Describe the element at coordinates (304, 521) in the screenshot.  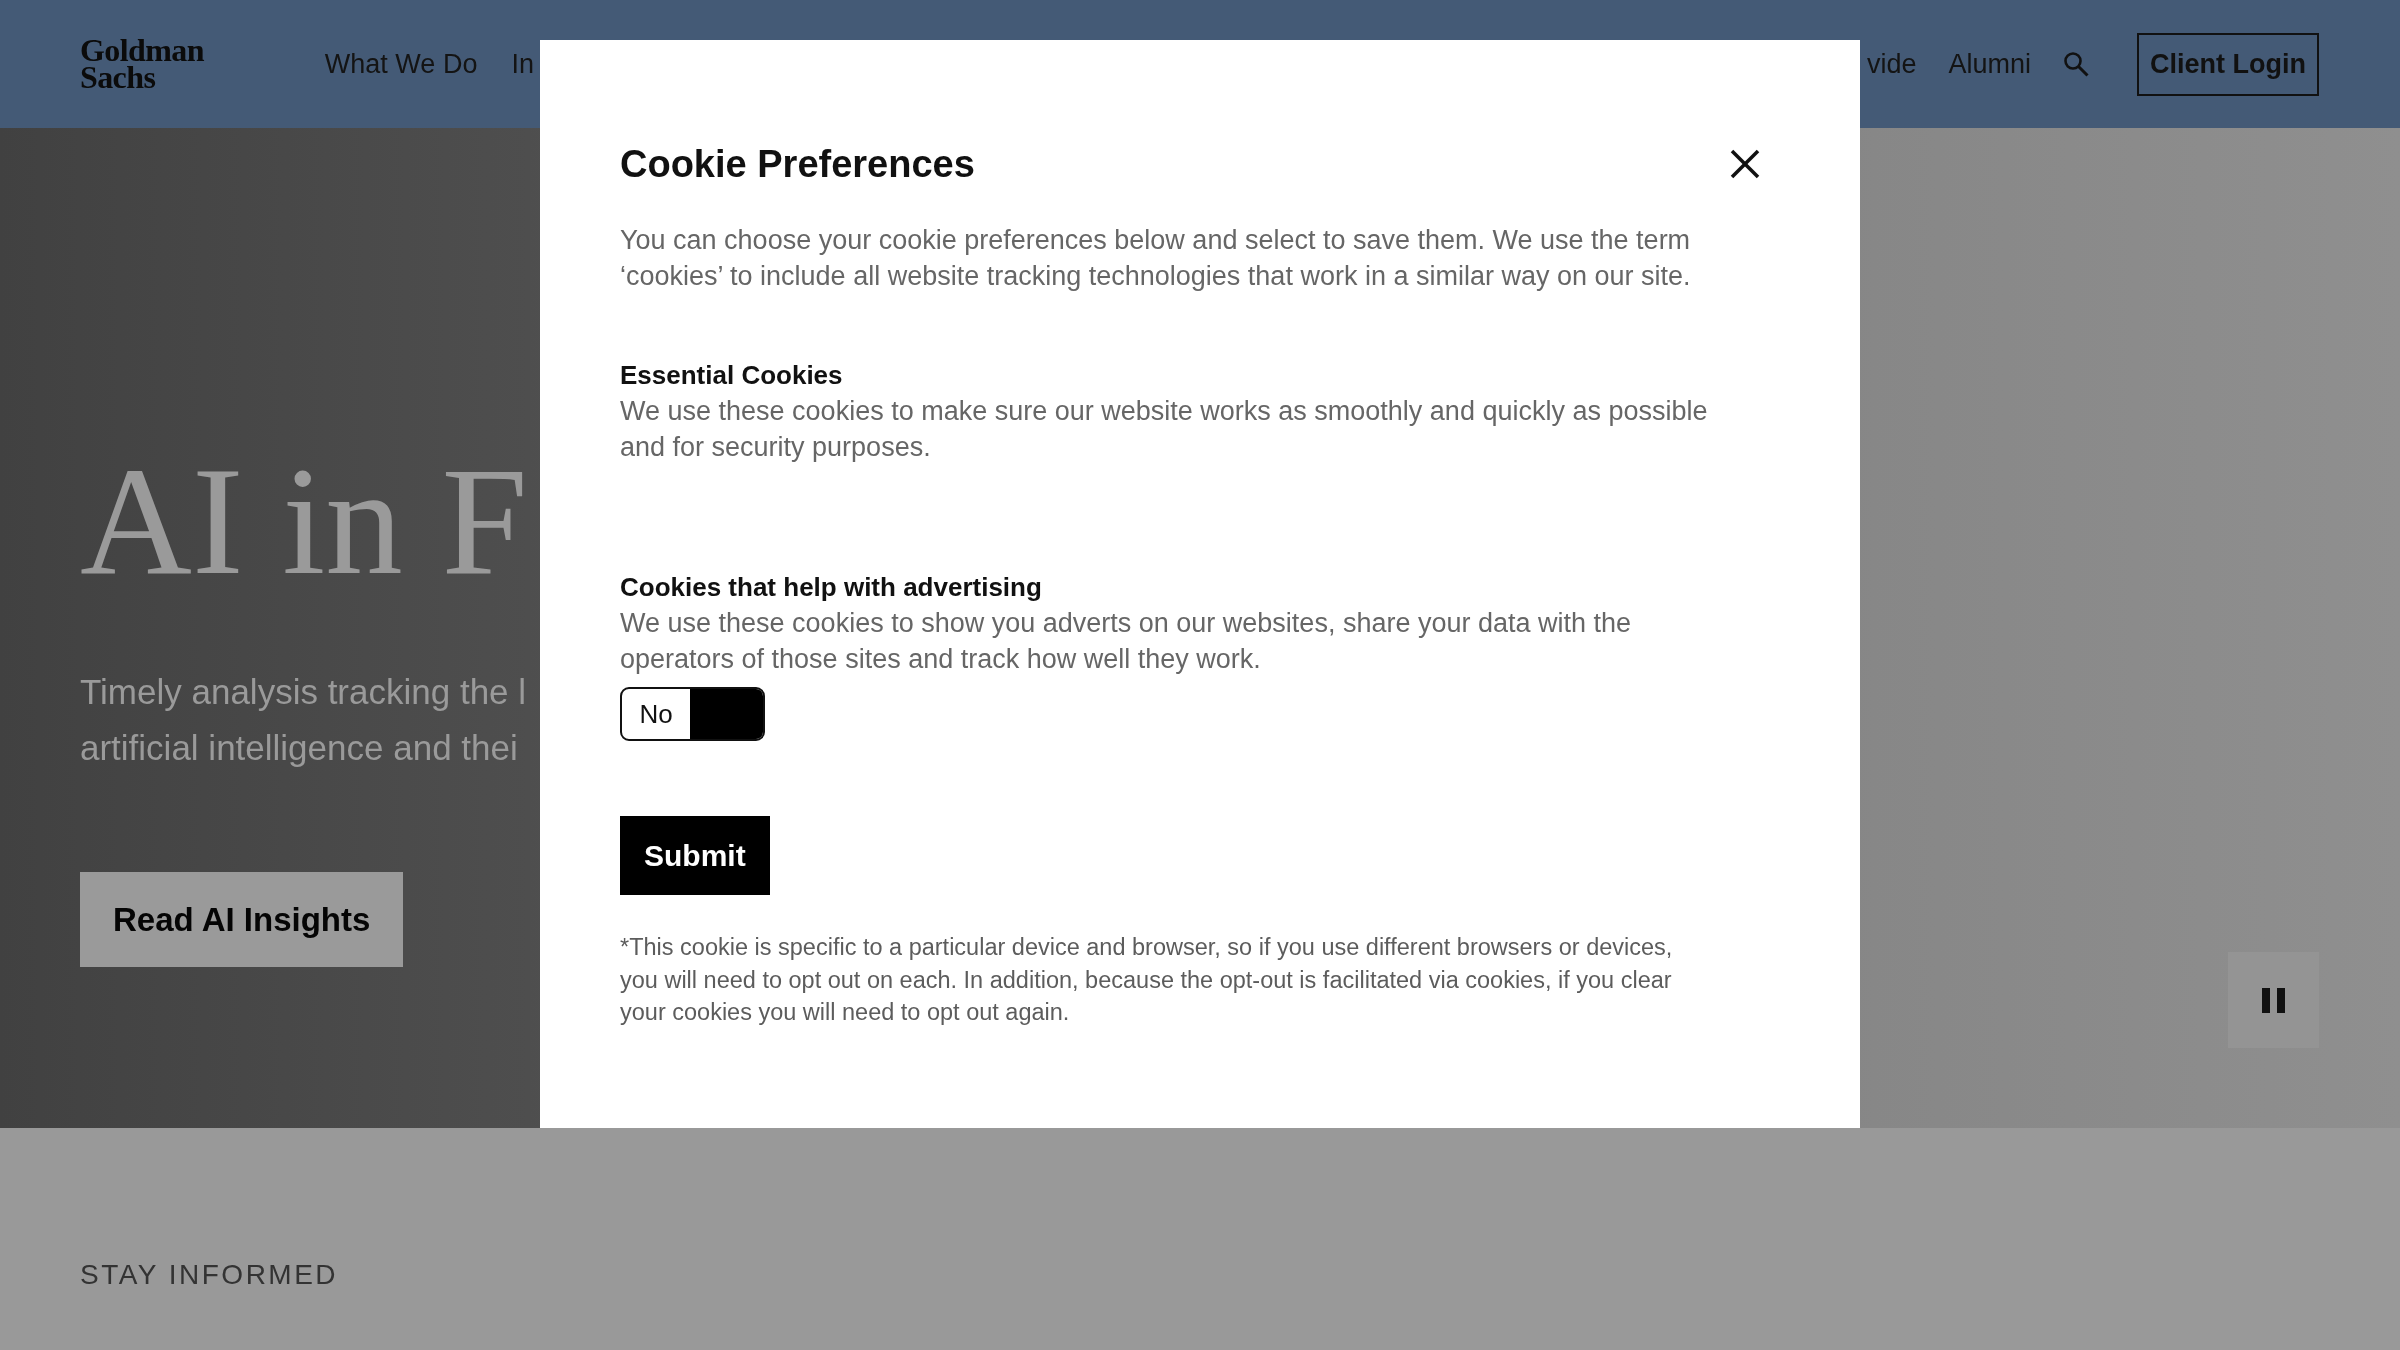
I see `hero-title: AI in F` at that location.